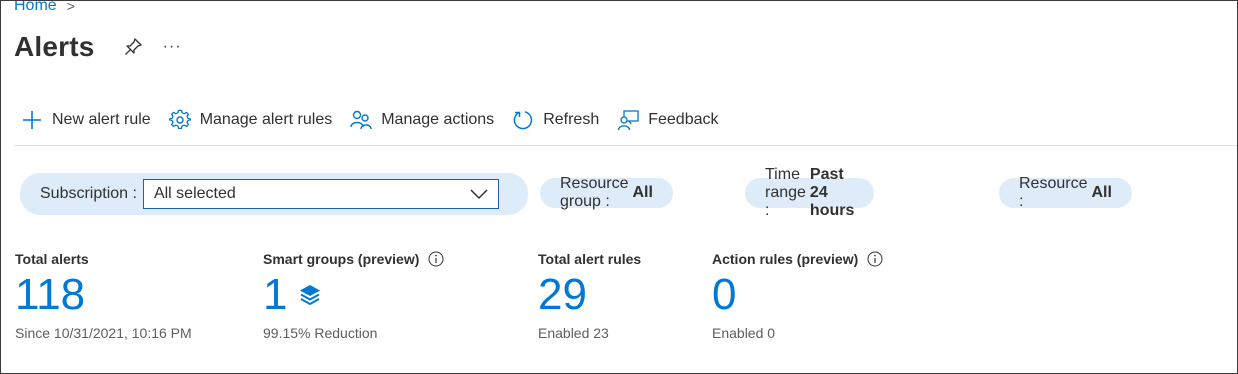 This screenshot has height=374, width=1238. I want to click on subscription-dropdown: All selected, so click(320, 194).